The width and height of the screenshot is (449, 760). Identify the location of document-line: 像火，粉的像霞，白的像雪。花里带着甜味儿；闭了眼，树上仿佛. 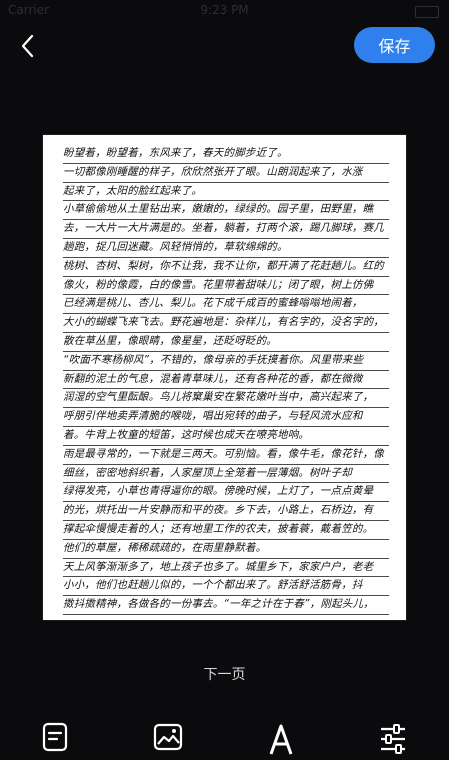
(226, 286).